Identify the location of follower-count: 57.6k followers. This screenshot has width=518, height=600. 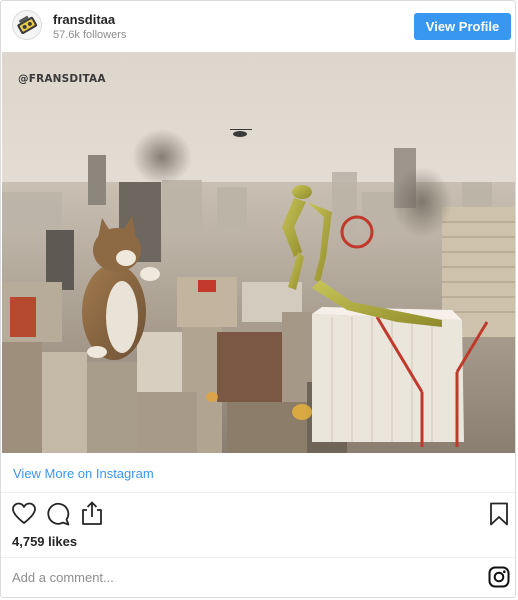
(90, 35).